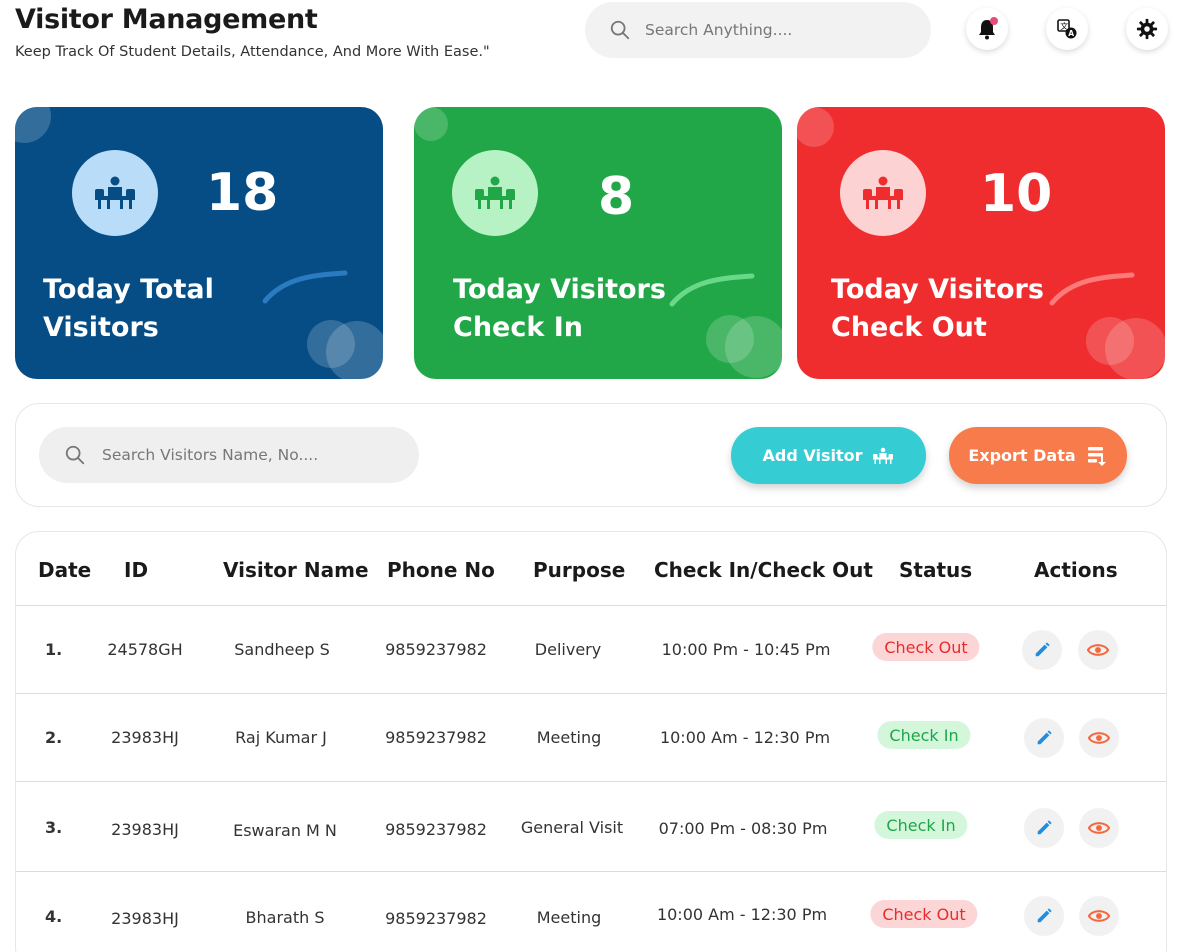 The height and width of the screenshot is (952, 1191). What do you see at coordinates (763, 570) in the screenshot?
I see `column-header-check-in-out: Check In/Check Out` at bounding box center [763, 570].